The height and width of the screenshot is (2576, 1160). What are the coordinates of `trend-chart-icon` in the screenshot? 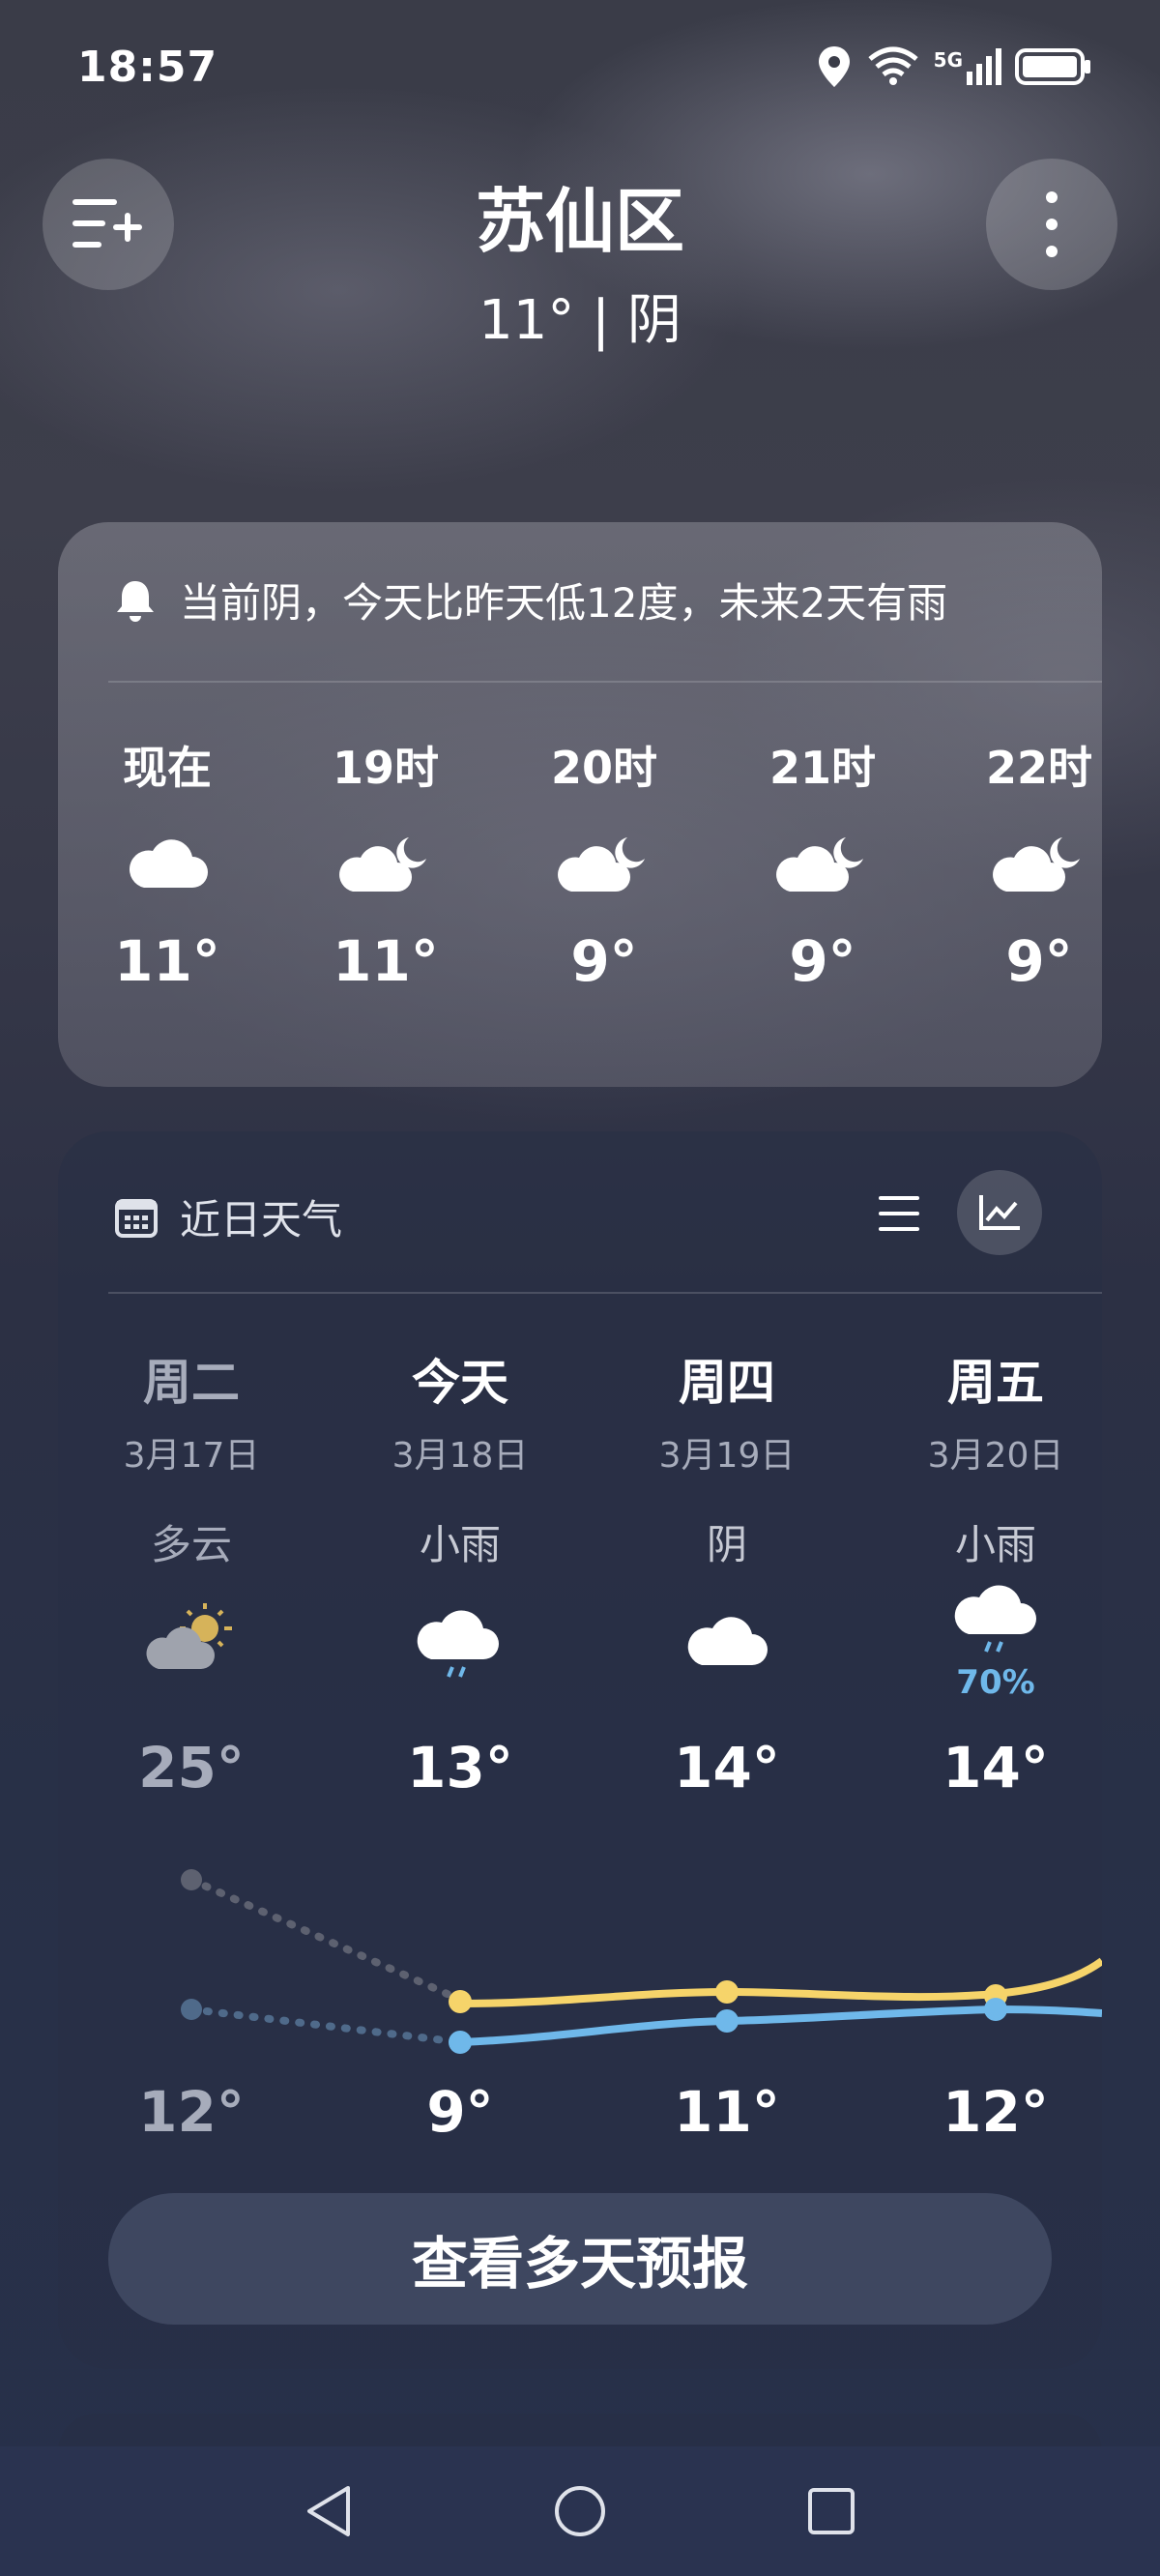 It's located at (999, 1212).